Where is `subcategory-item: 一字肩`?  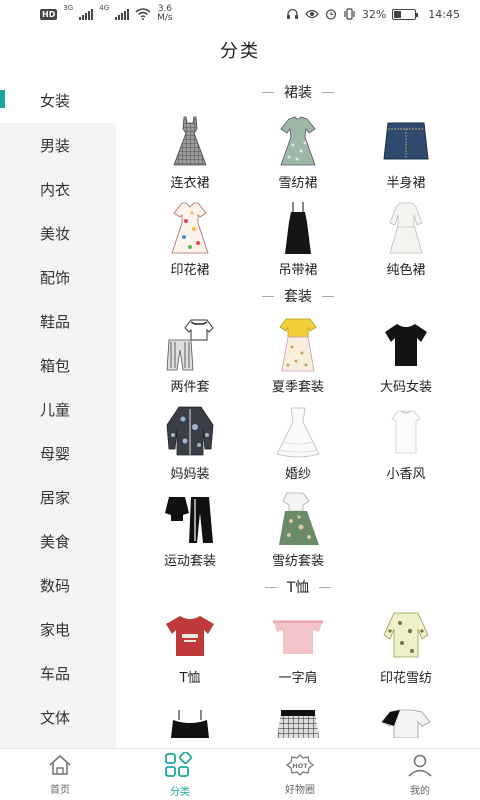
subcategory-item: 一字肩 is located at coordinates (298, 645).